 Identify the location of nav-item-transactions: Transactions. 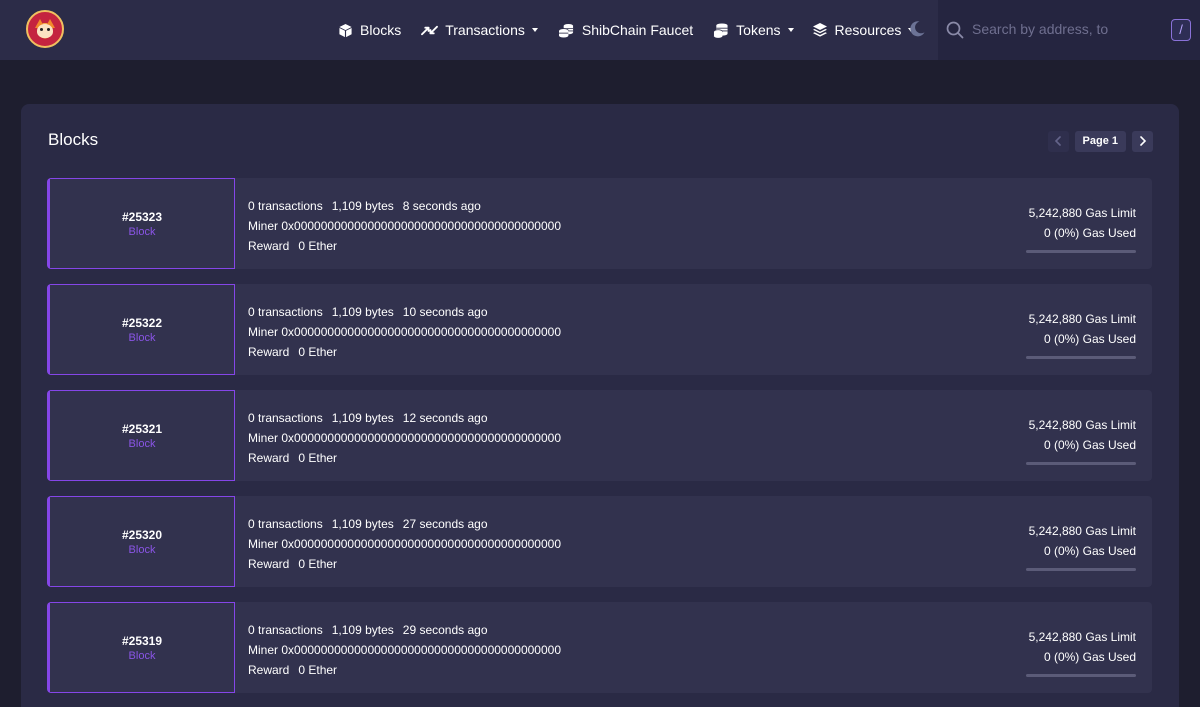
(479, 30).